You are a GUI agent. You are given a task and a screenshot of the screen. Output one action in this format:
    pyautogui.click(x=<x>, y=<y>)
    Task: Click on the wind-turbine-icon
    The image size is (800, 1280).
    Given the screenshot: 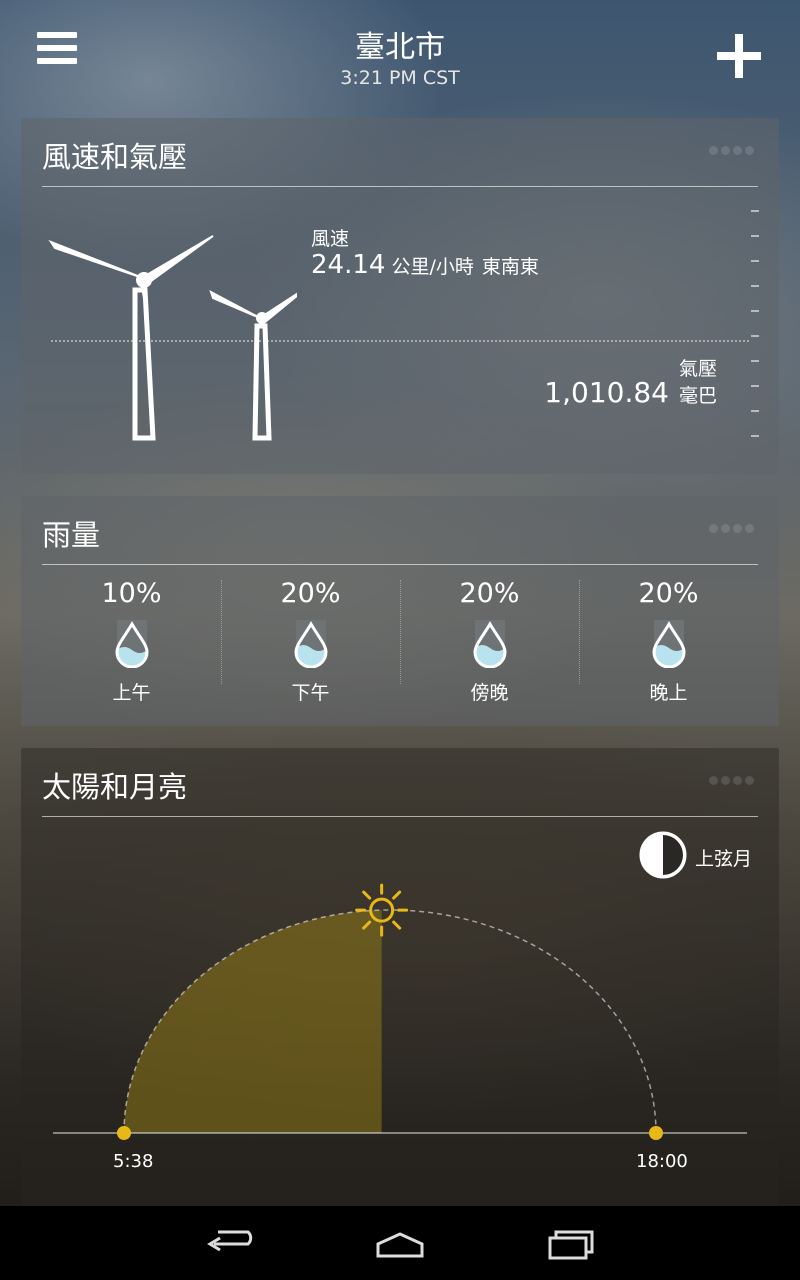 What is the action you would take?
    pyautogui.click(x=172, y=338)
    